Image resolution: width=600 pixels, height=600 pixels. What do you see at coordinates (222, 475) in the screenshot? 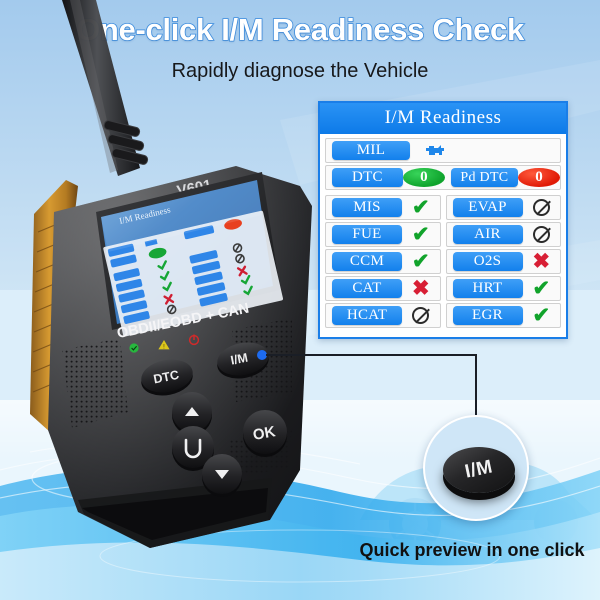
I see `down-button` at bounding box center [222, 475].